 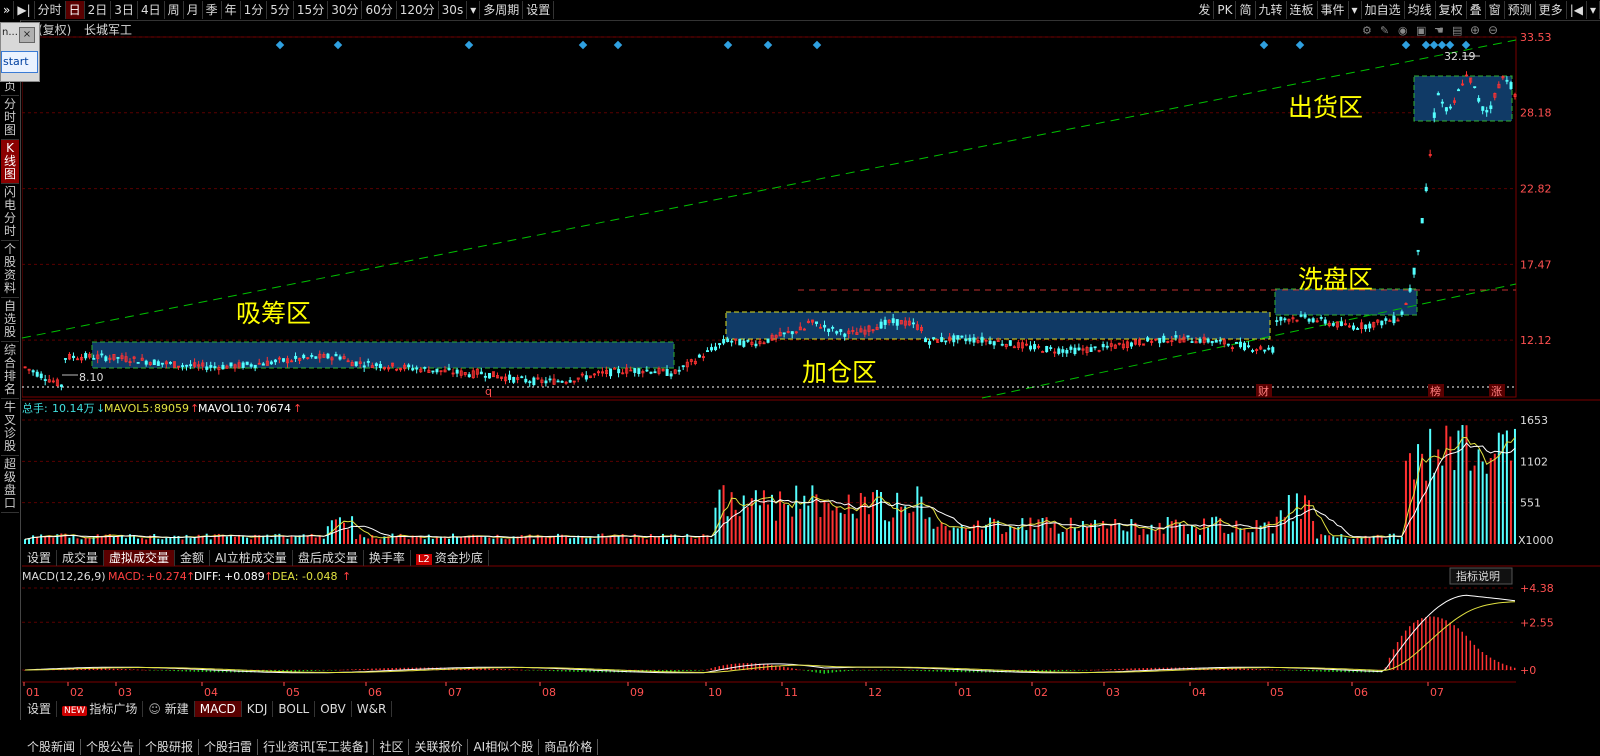 I want to click on news-tab-7: AI相似个股, so click(x=504, y=746).